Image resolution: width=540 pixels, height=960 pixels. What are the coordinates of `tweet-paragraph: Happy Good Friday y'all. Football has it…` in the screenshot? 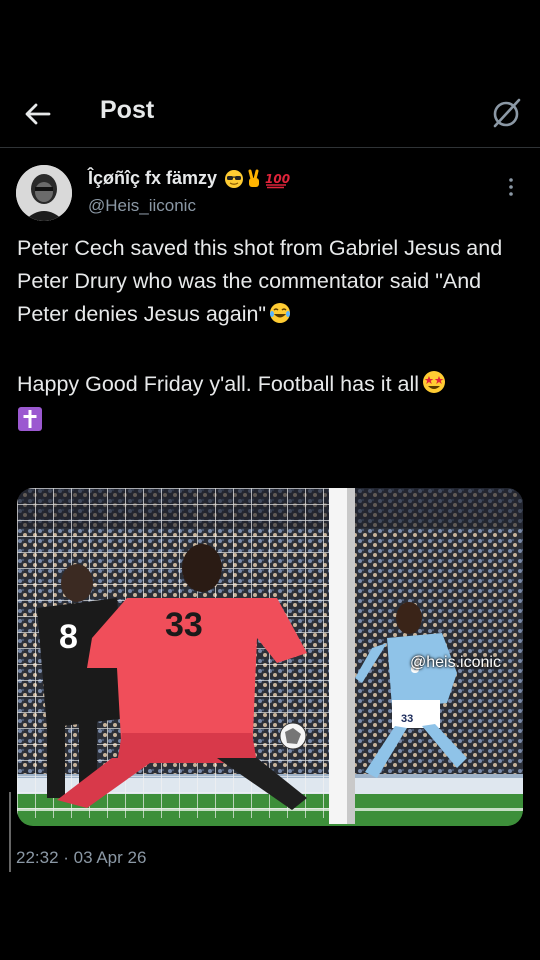 It's located at (272, 405).